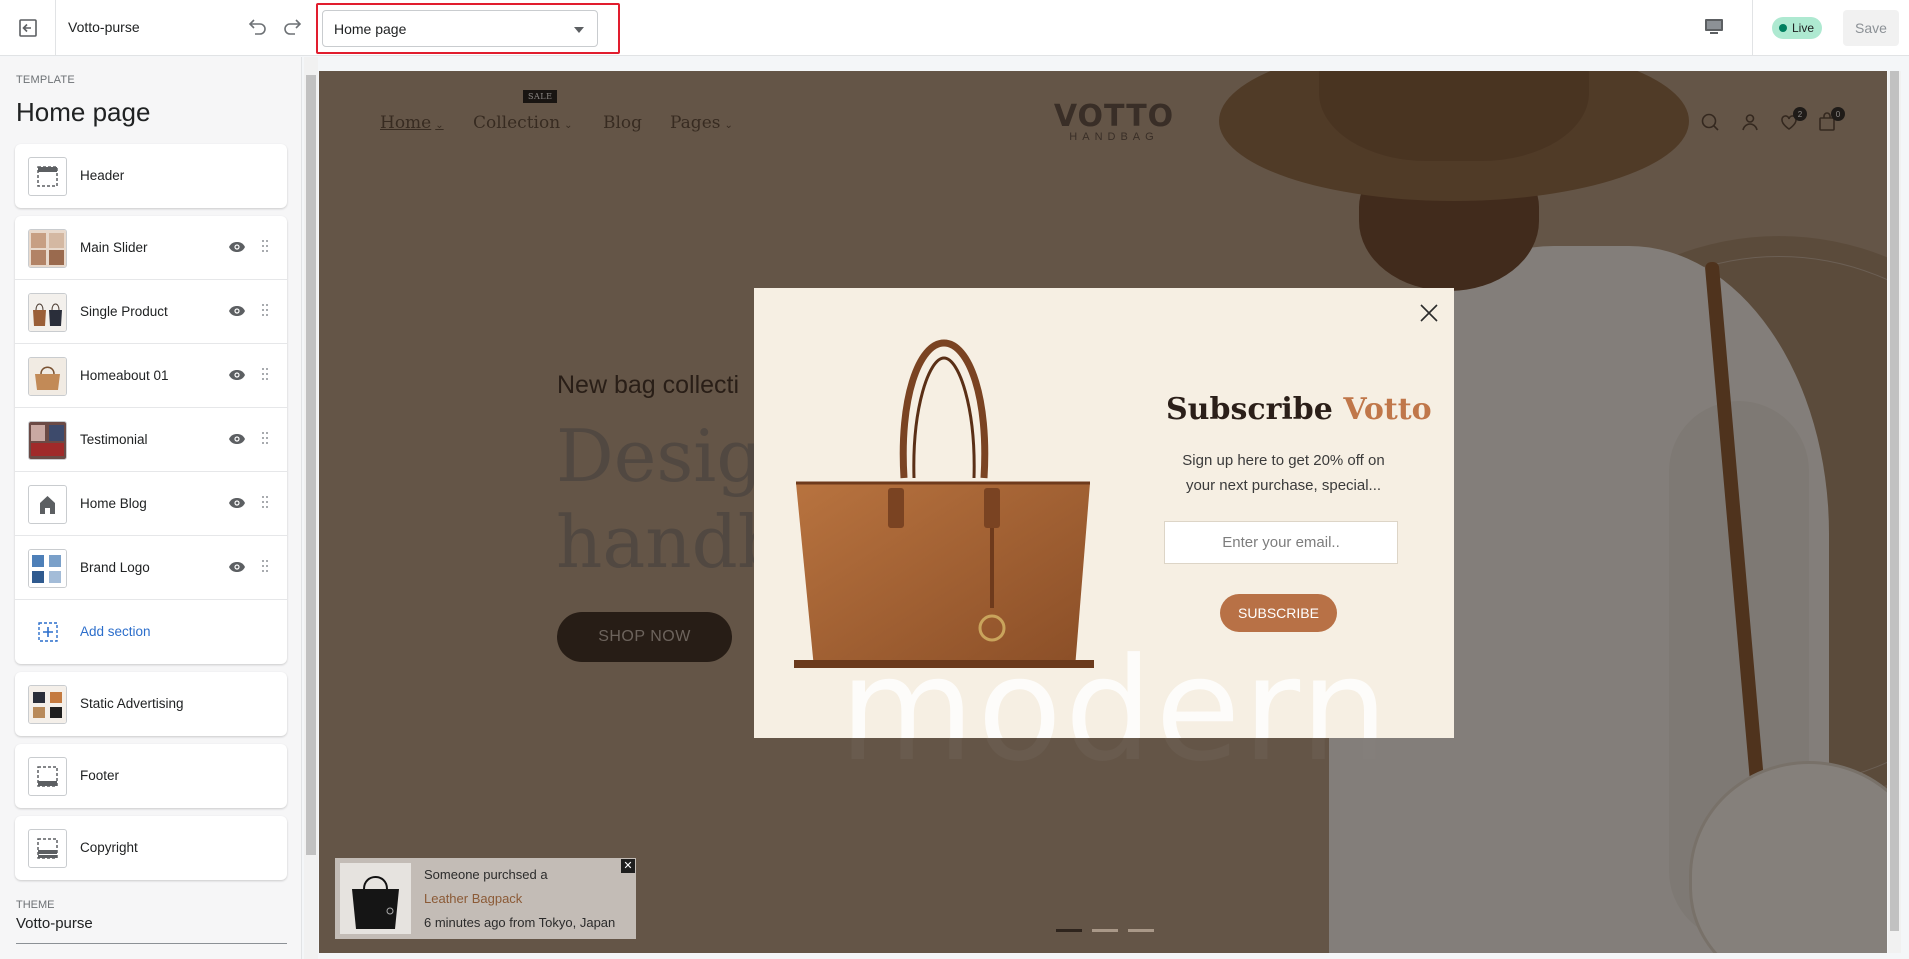  I want to click on slider-pagination, so click(1105, 930).